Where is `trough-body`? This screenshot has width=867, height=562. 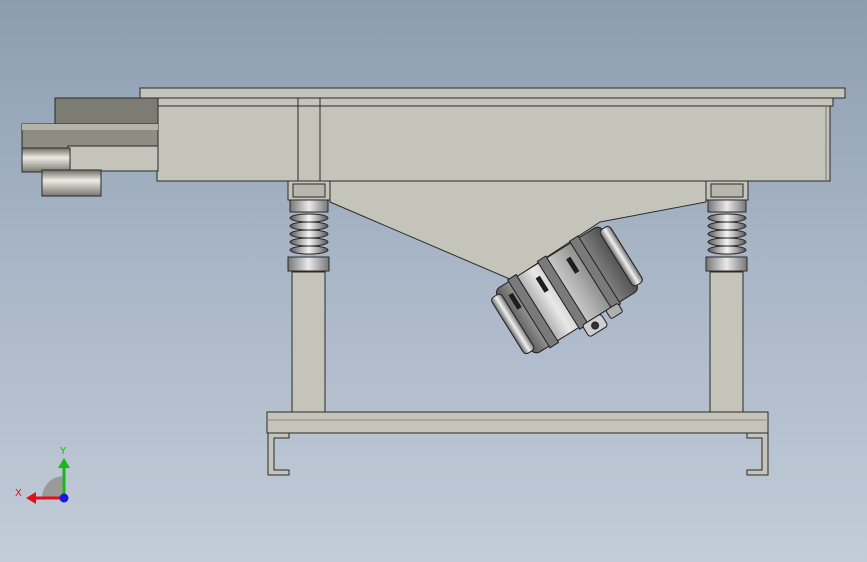
trough-body is located at coordinates (492, 134).